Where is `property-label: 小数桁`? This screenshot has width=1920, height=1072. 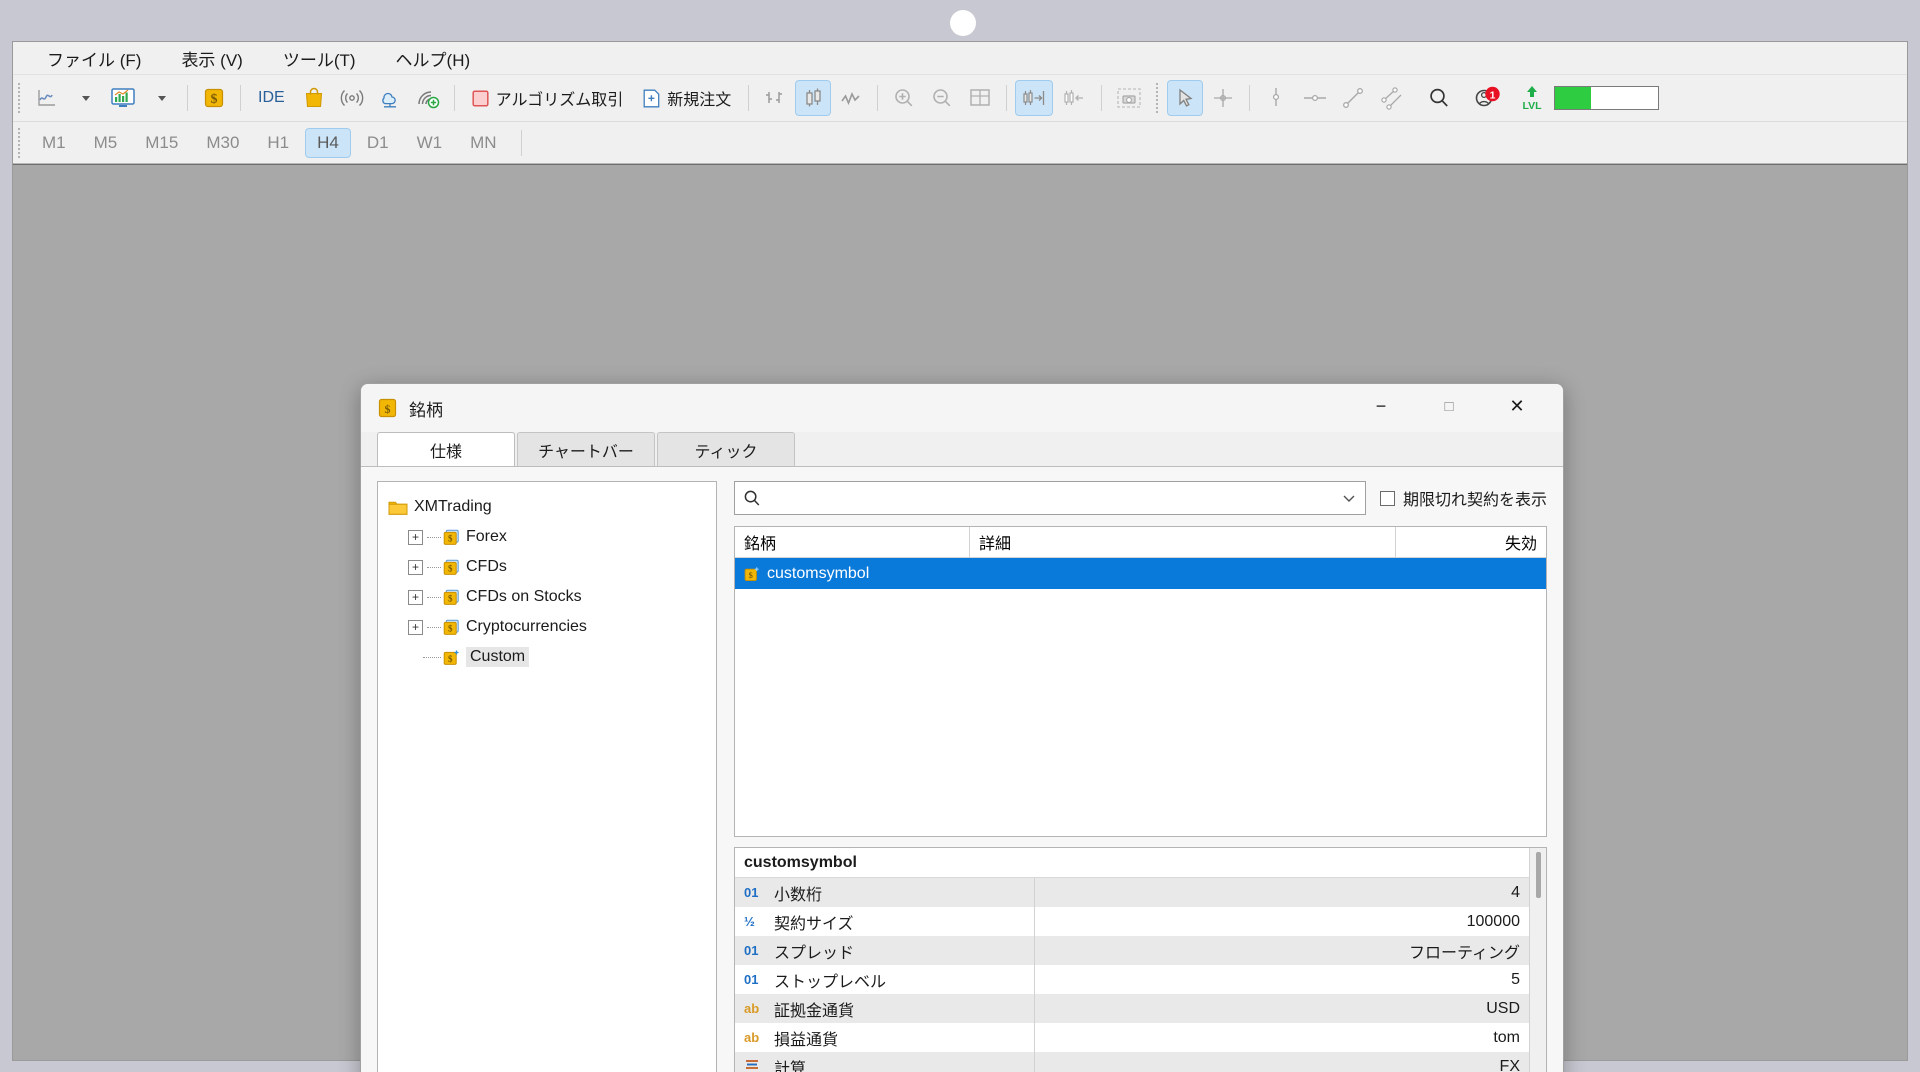 property-label: 小数桁 is located at coordinates (798, 895).